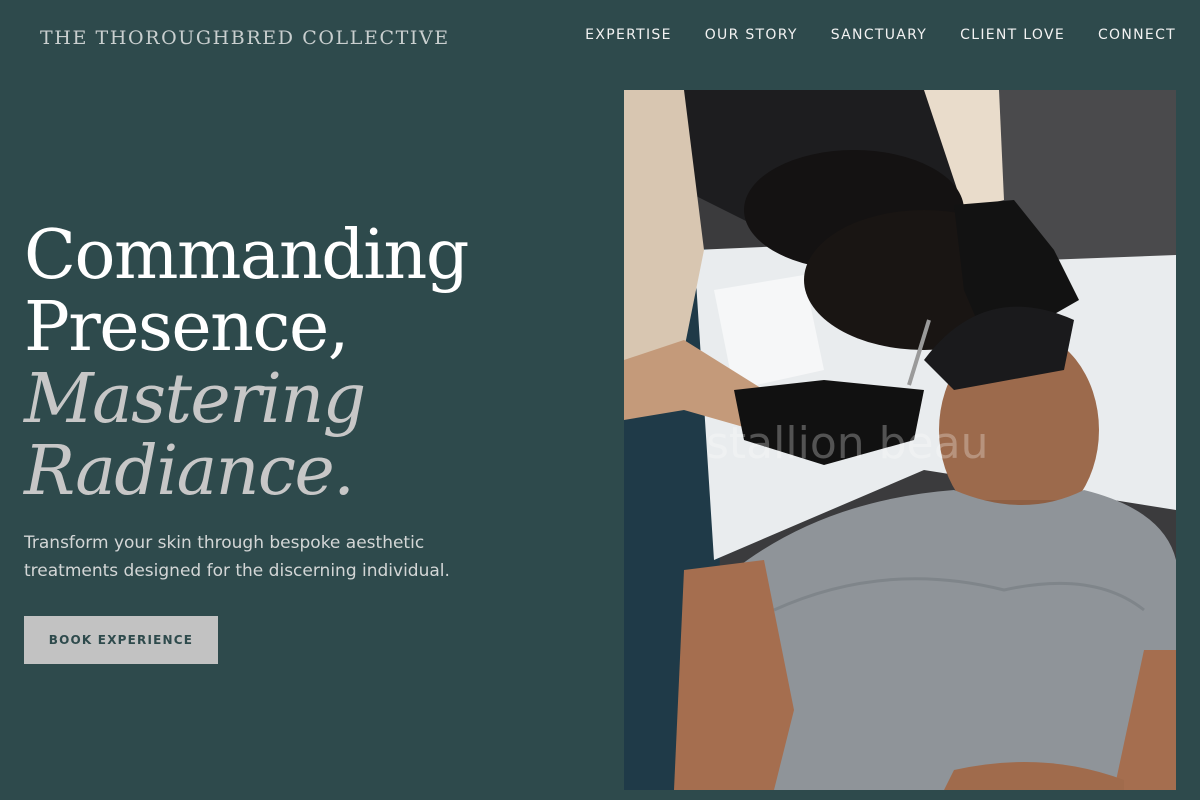 The image size is (1200, 800). I want to click on nav-connect: CONNECT, so click(1137, 35).